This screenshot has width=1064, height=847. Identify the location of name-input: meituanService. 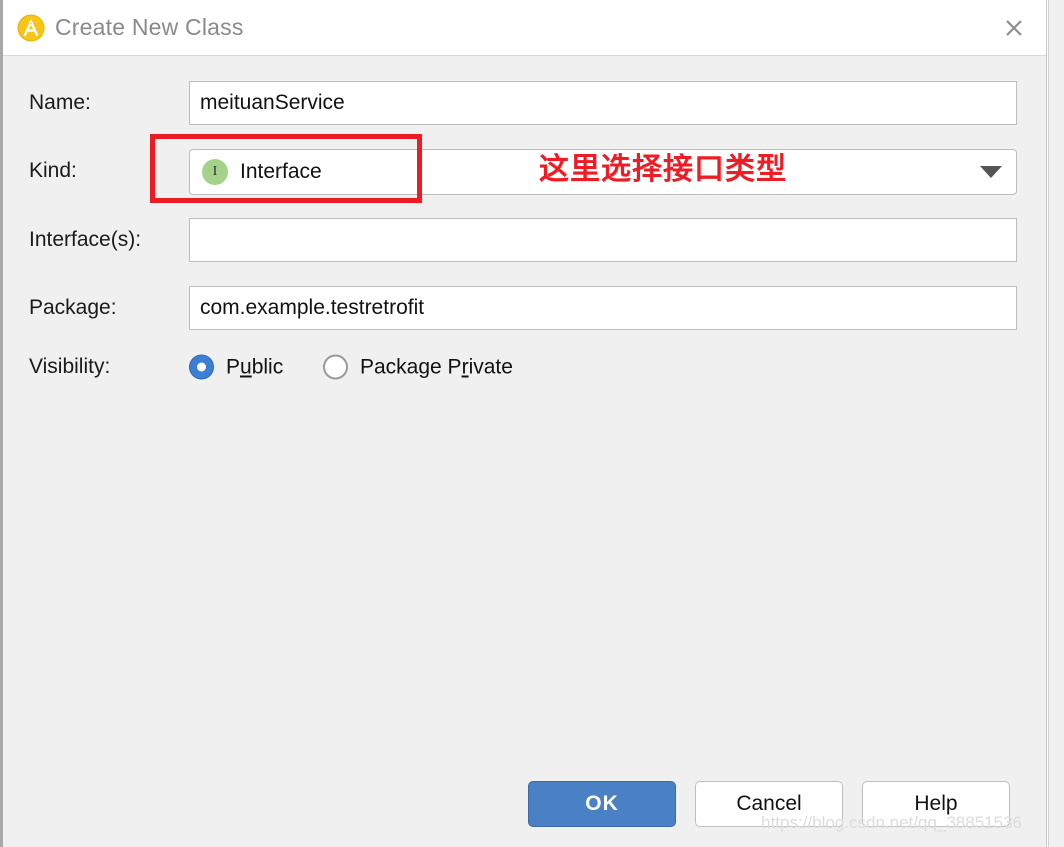
(603, 103).